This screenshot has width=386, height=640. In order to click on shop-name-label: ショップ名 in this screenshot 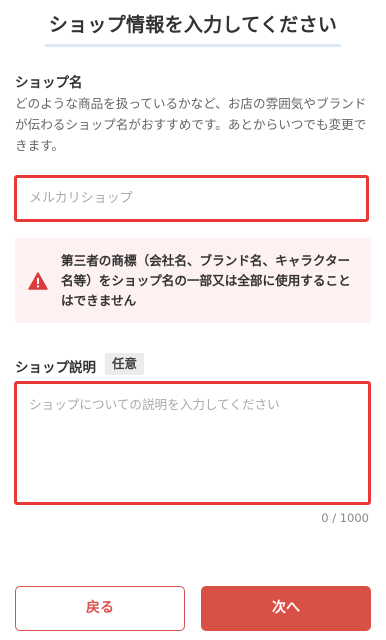, I will do `click(49, 83)`.